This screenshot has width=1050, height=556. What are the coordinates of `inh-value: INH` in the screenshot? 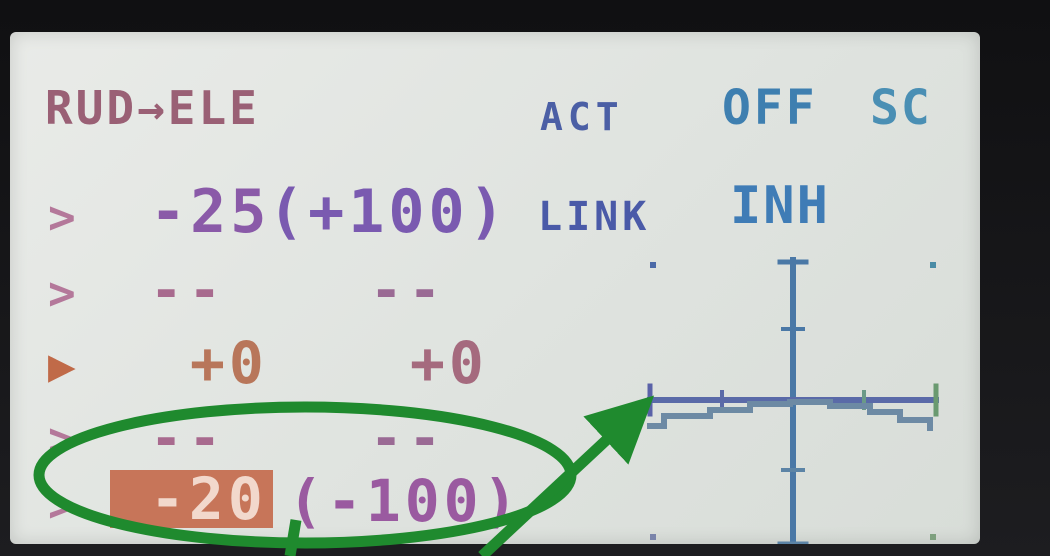 It's located at (780, 206).